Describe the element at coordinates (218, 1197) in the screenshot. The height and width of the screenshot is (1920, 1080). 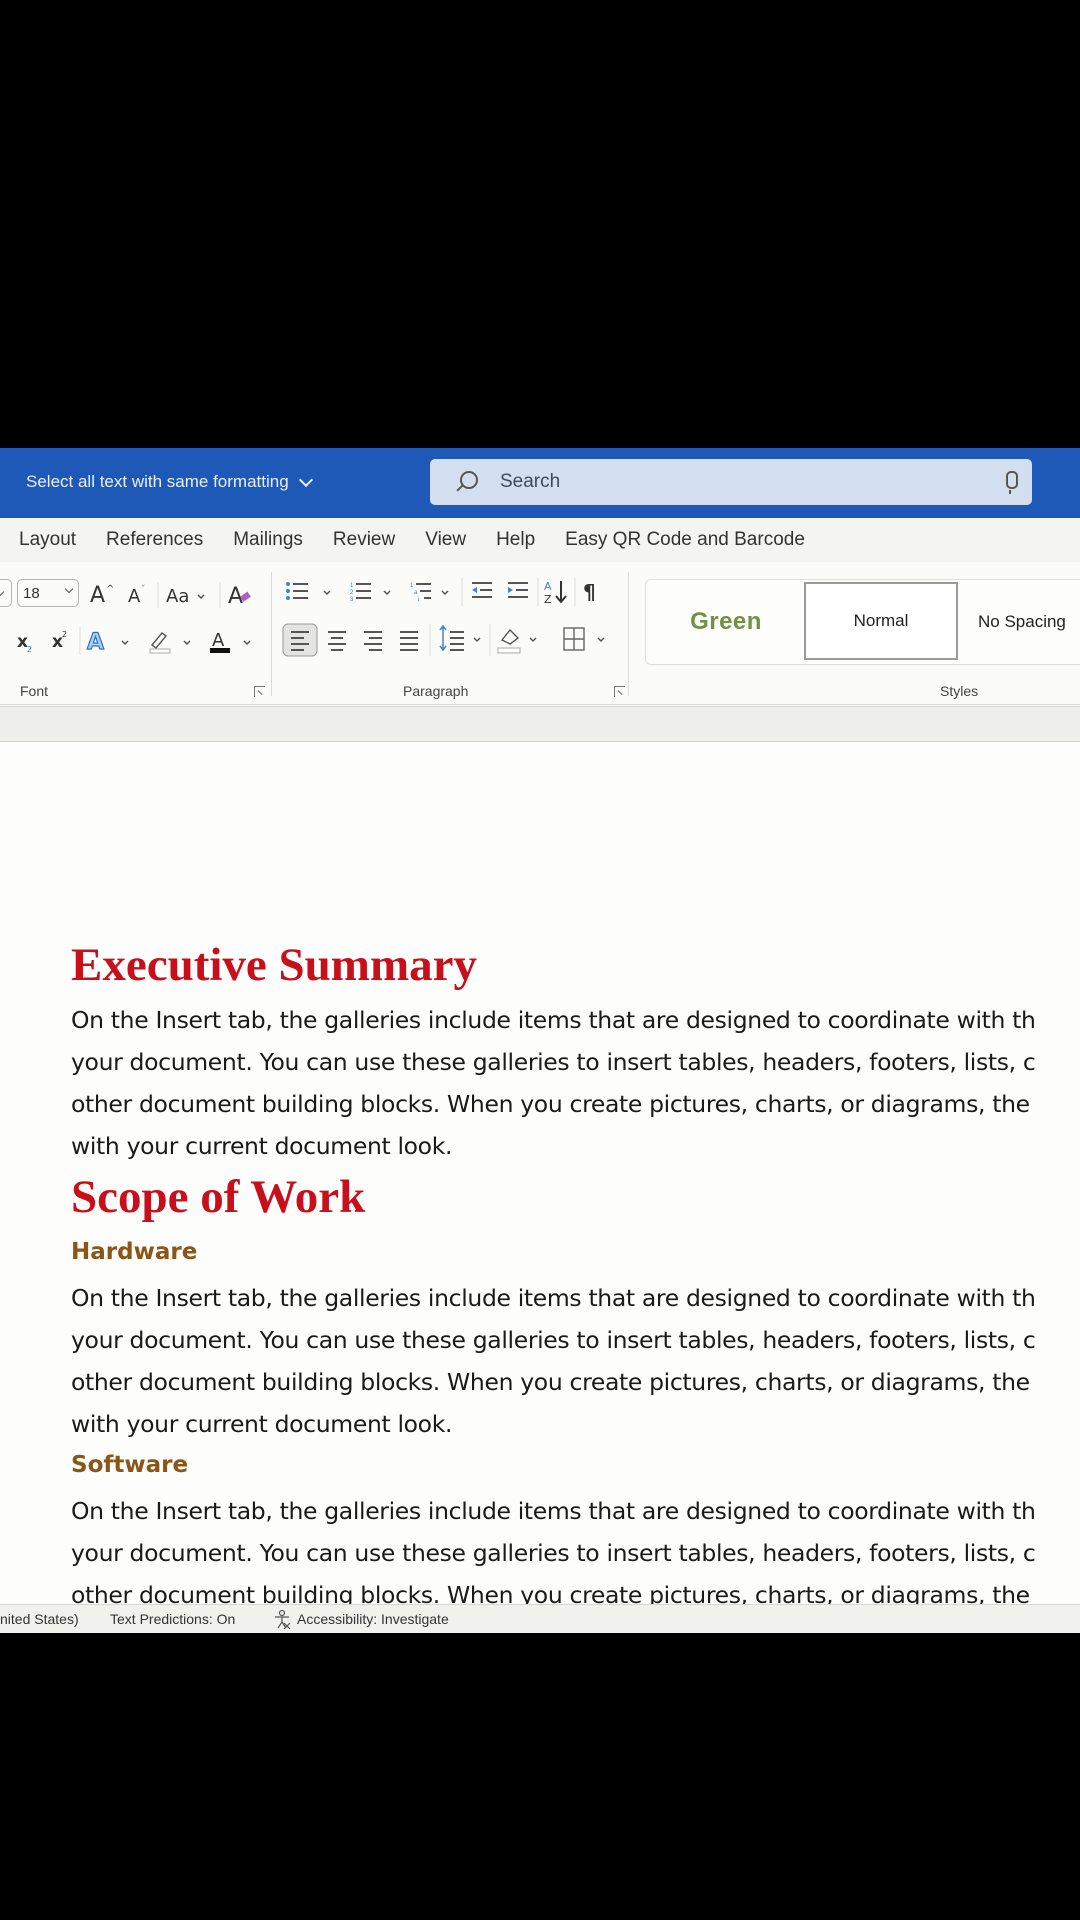
I see `heading-scope-of-work: Scope of Work` at that location.